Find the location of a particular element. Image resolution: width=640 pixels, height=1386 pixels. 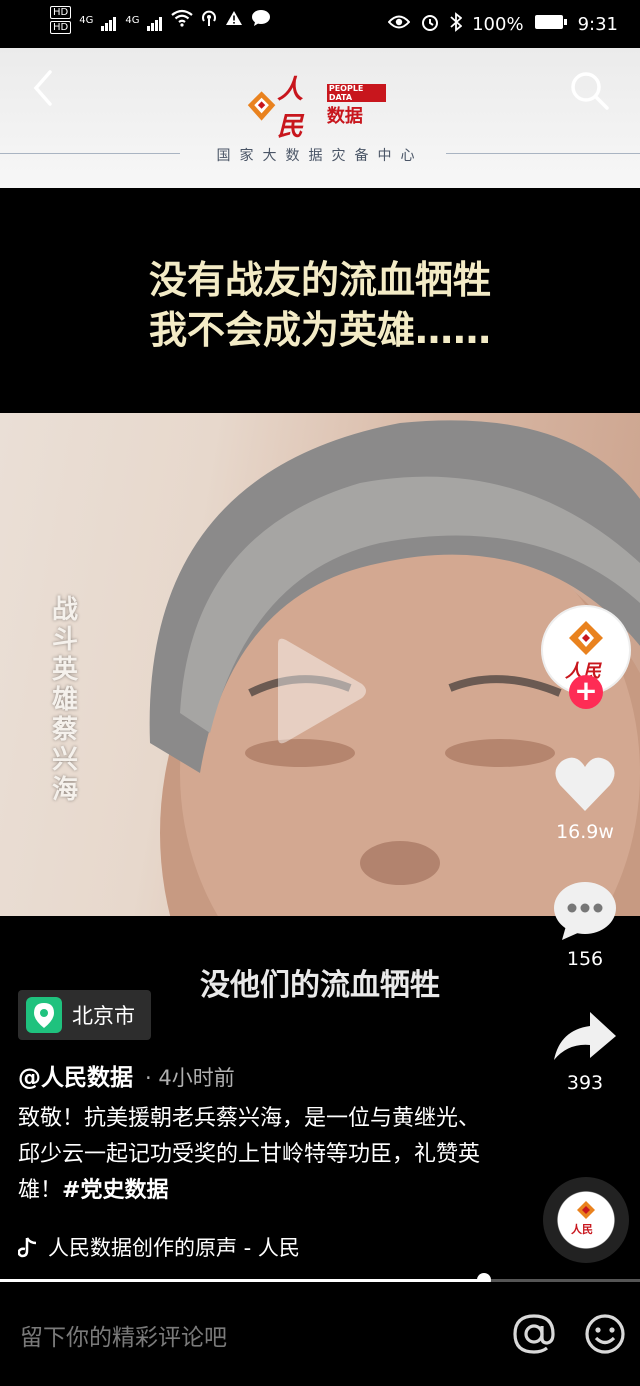

eye-icon is located at coordinates (399, 24).